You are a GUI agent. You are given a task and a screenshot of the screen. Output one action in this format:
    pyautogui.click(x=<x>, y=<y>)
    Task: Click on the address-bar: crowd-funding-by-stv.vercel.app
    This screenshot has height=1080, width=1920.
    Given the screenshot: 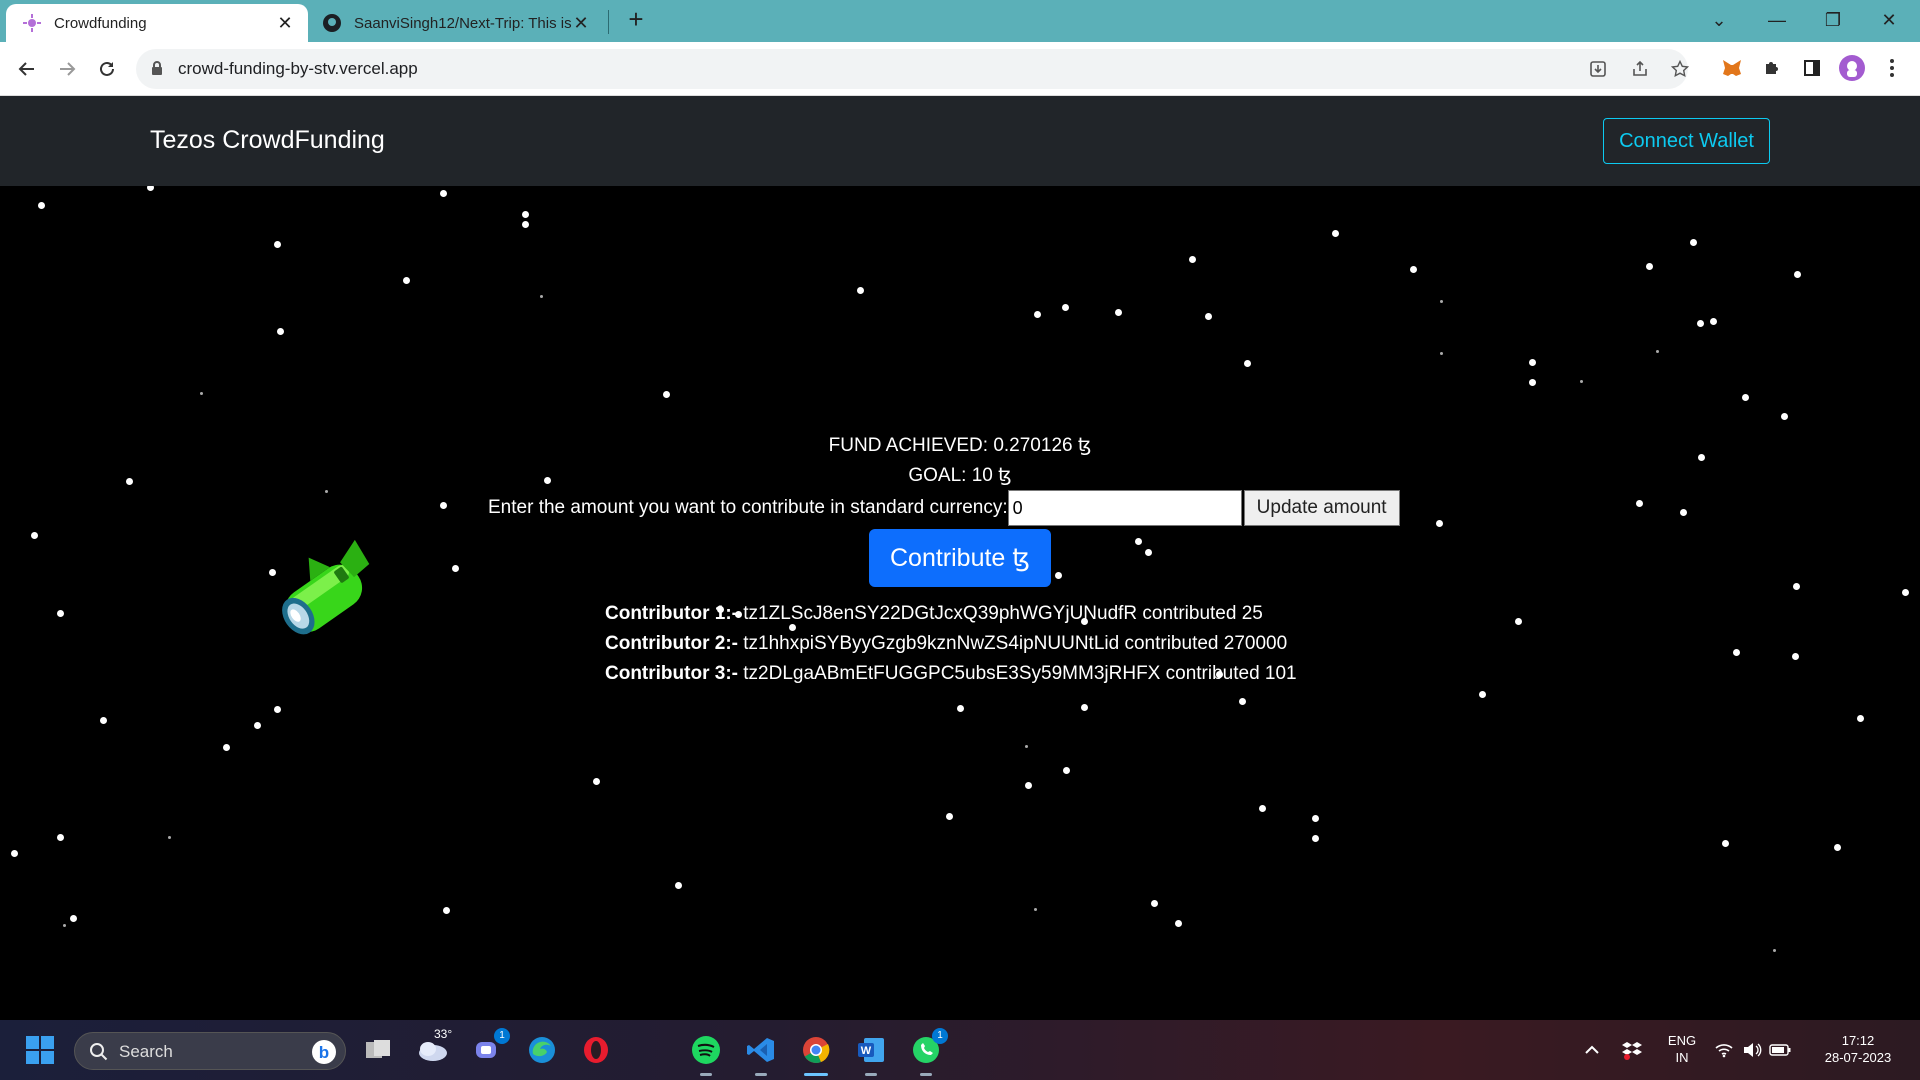 What is the action you would take?
    pyautogui.click(x=913, y=69)
    